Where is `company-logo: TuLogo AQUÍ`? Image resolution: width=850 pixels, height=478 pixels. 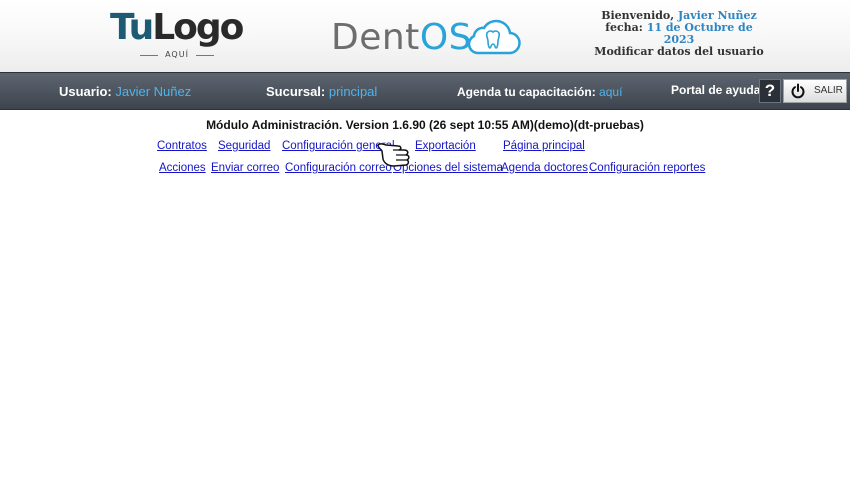 company-logo: TuLogo AQUÍ is located at coordinates (177, 34).